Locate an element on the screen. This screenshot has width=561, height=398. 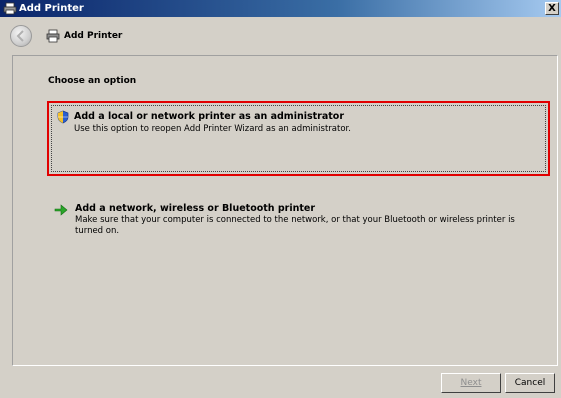
cancel-button: Cancel is located at coordinates (530, 383).